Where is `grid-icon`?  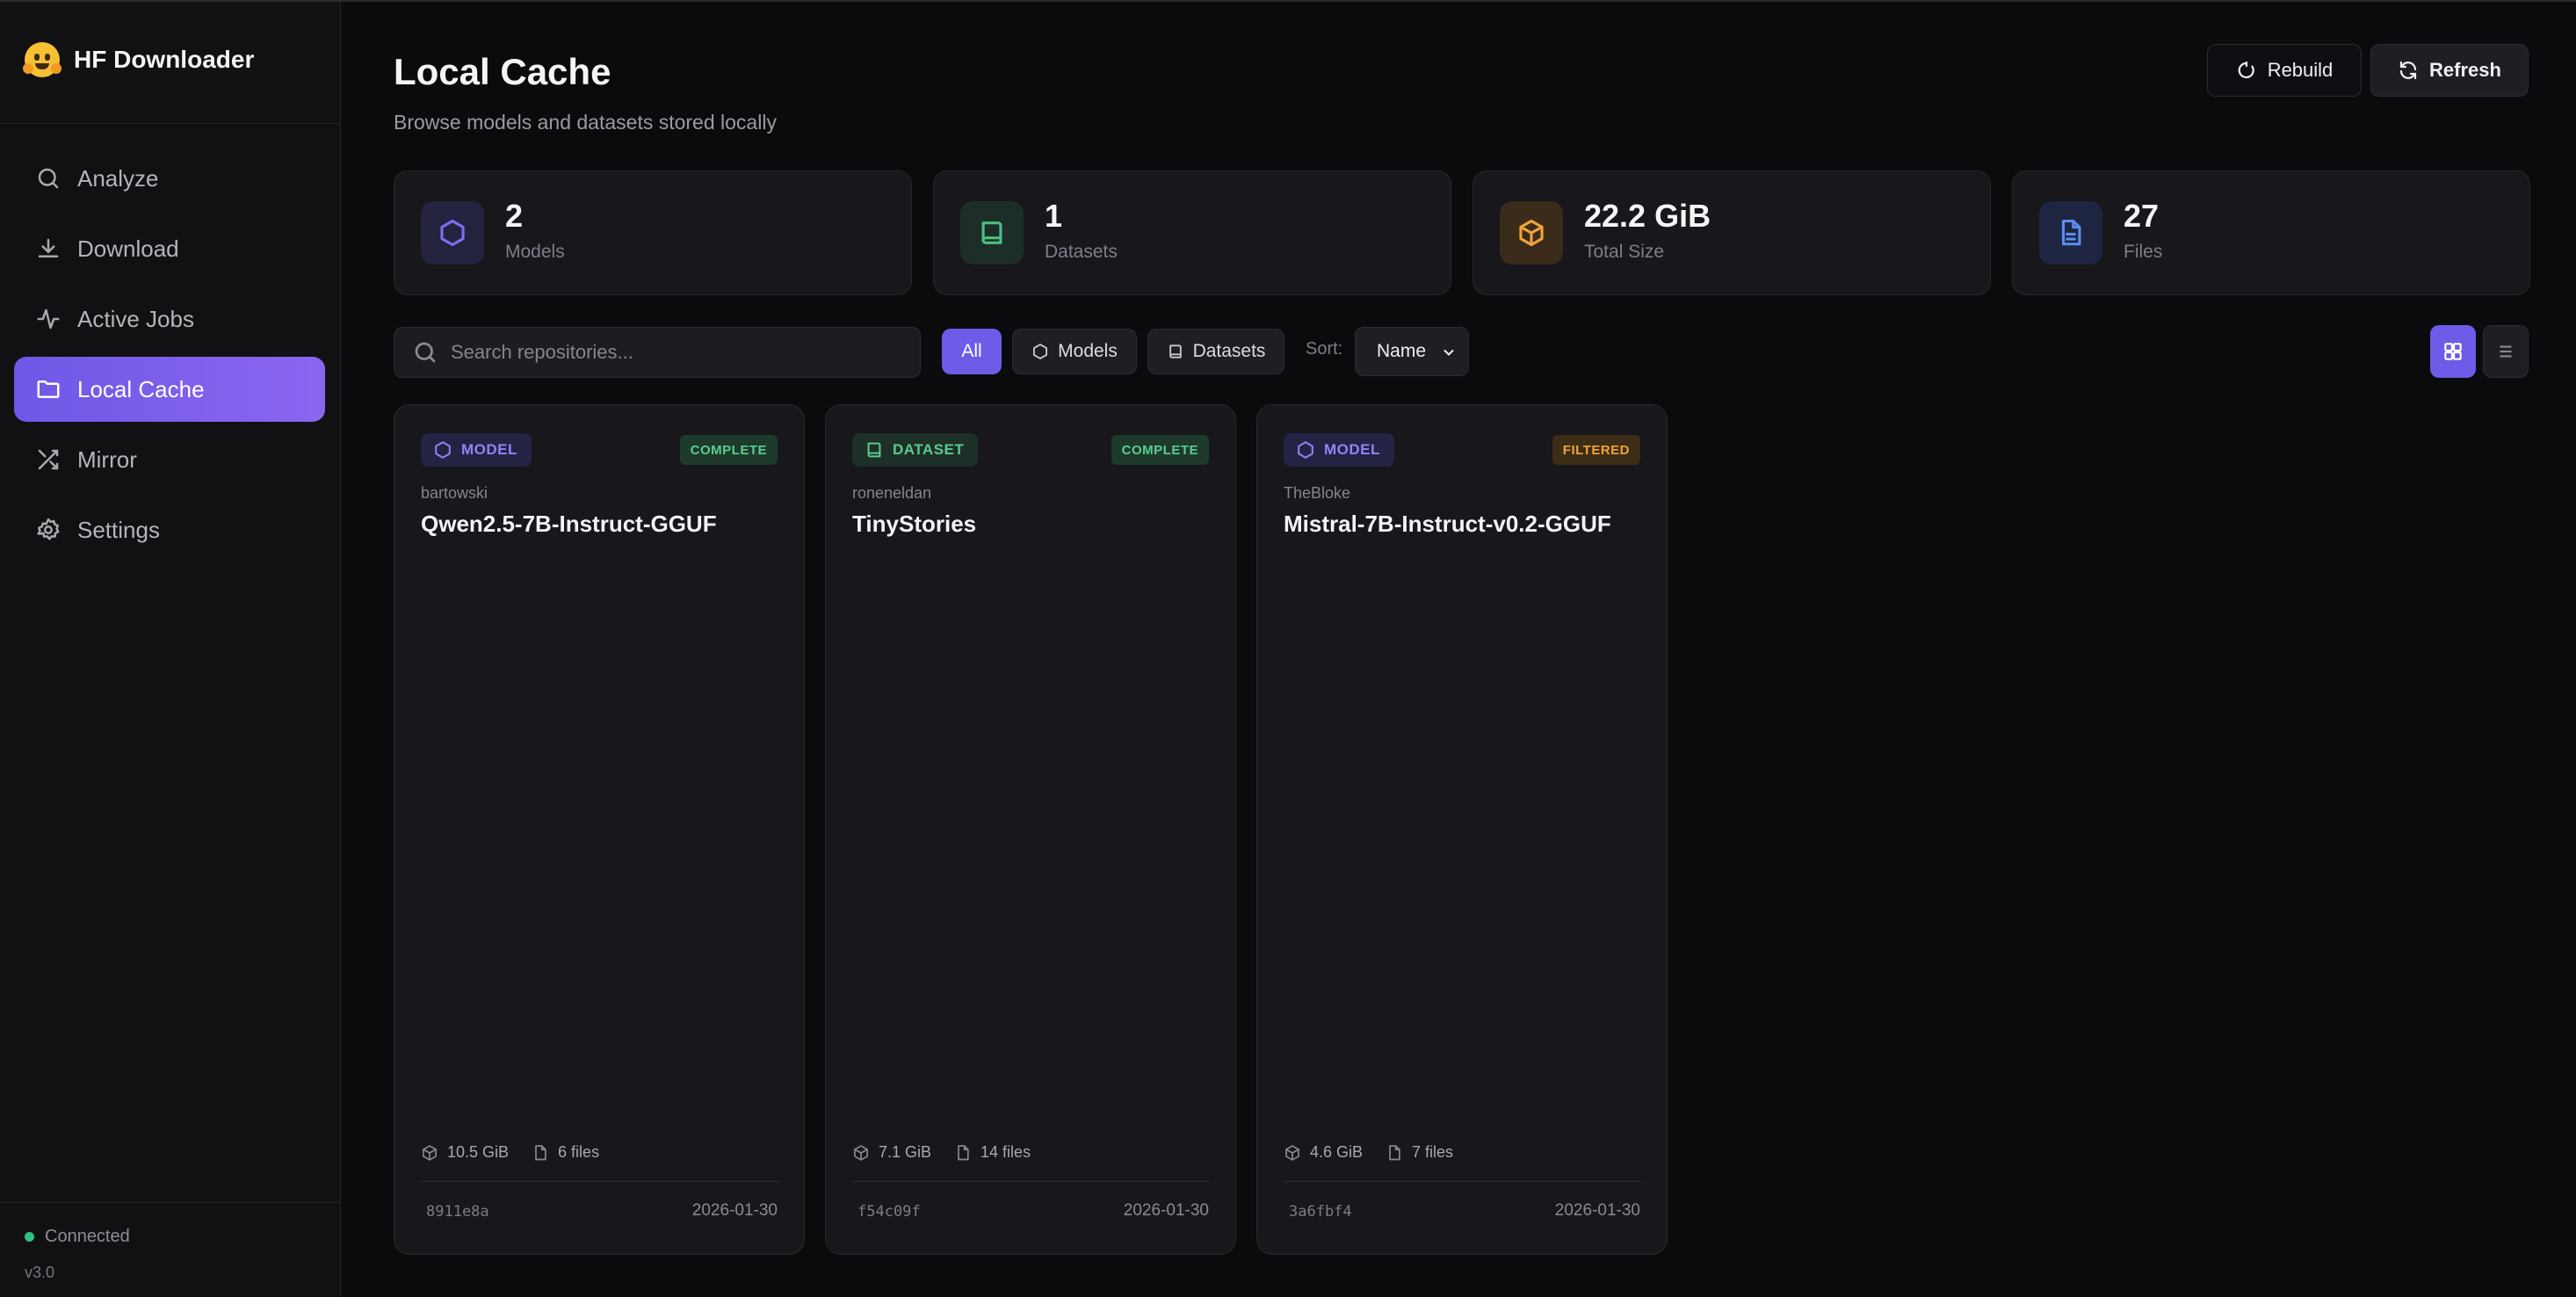 grid-icon is located at coordinates (2453, 352).